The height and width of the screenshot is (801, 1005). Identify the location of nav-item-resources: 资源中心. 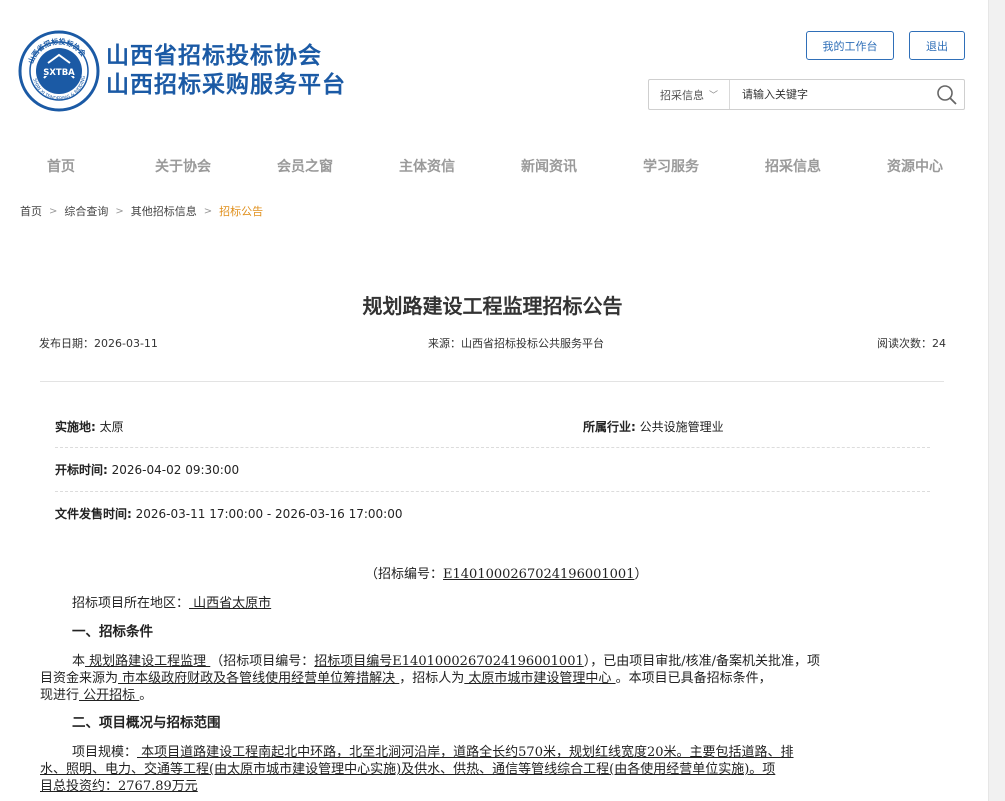
(915, 167).